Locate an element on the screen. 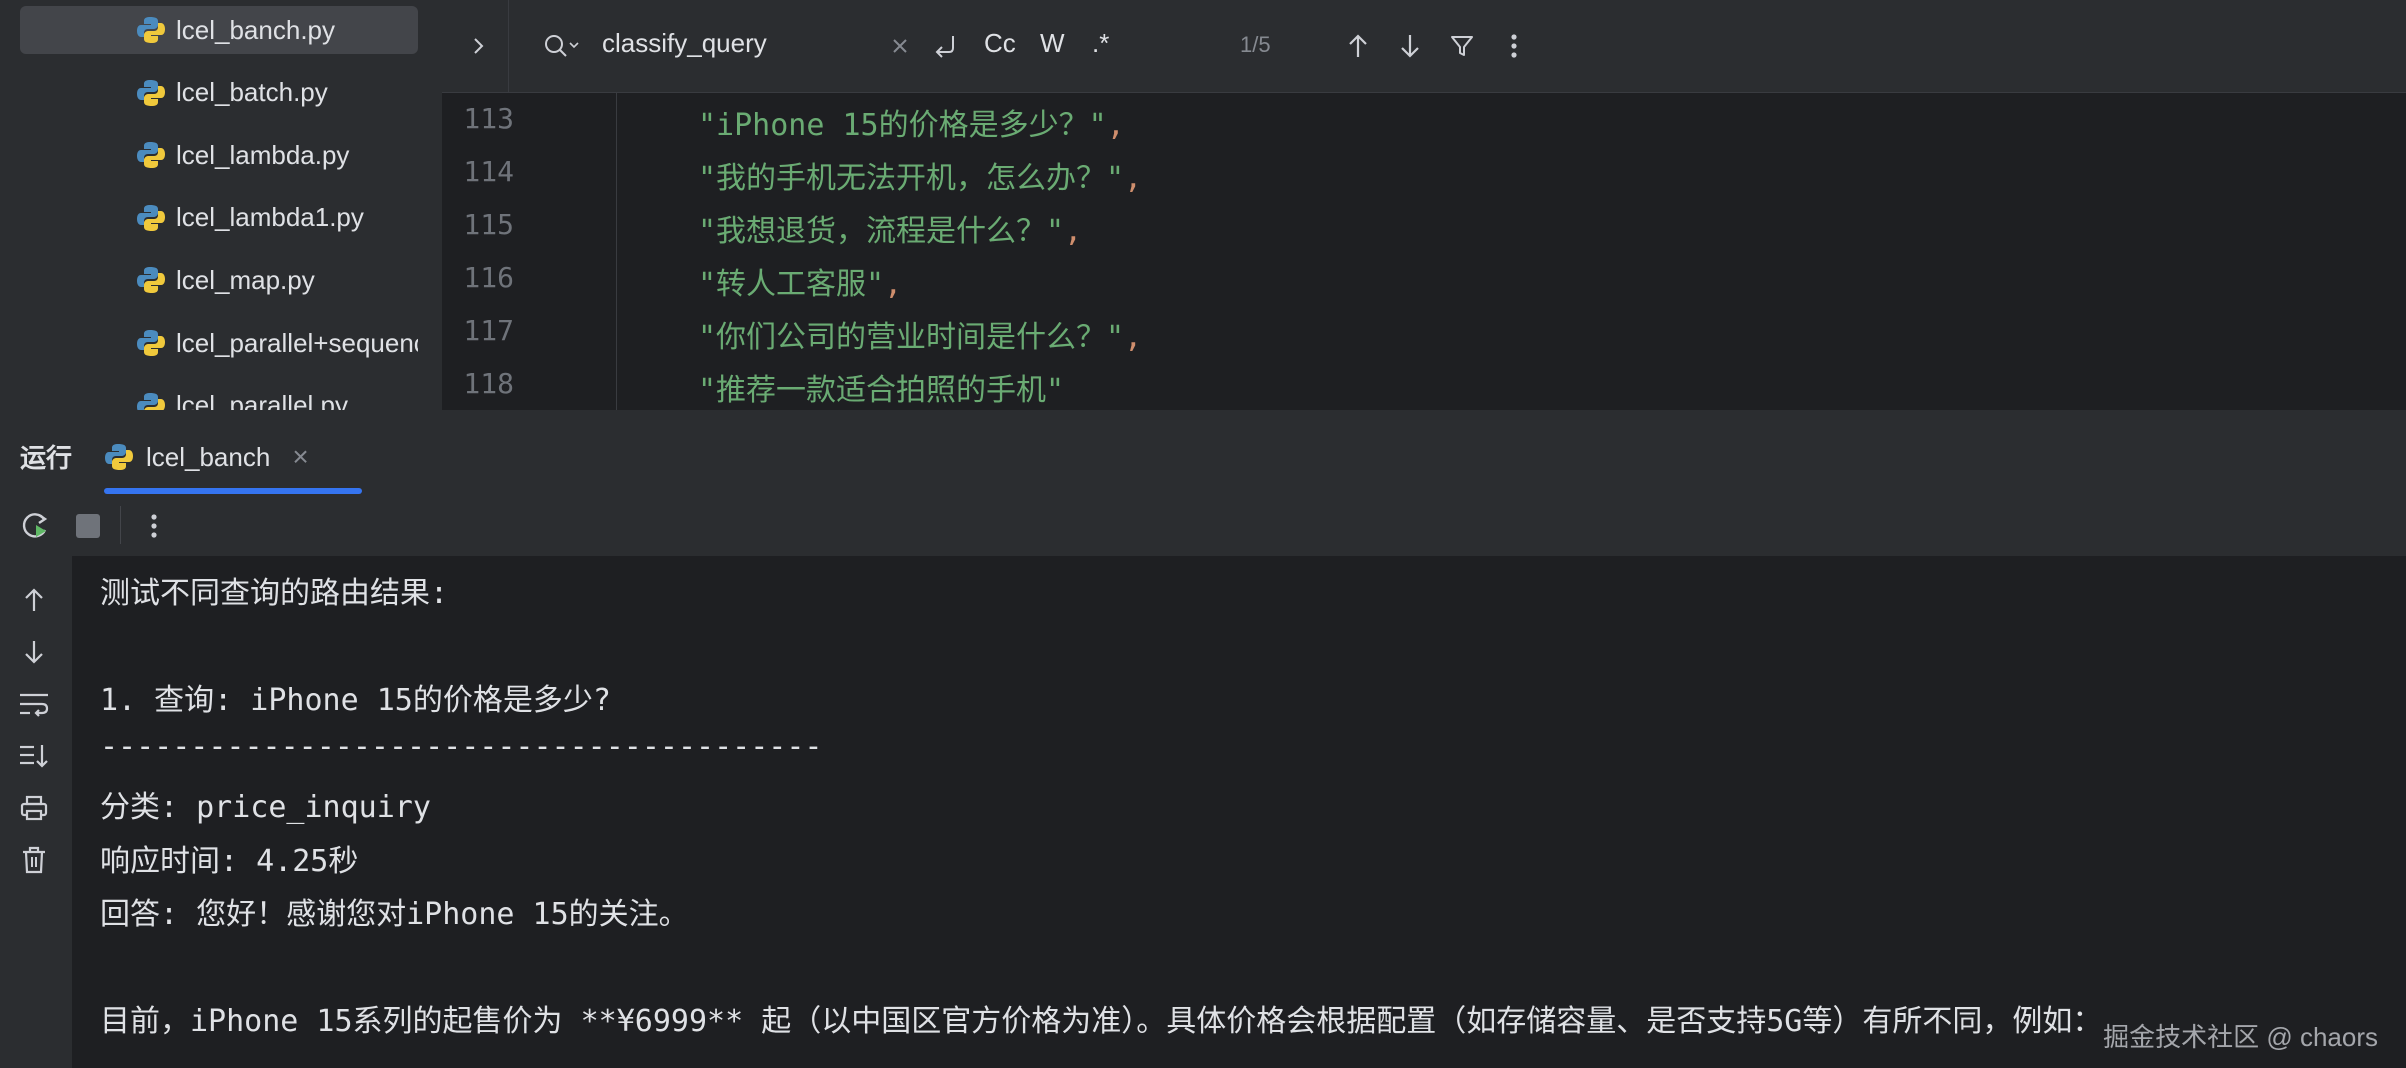  code-line: 113 "iPhone 15的价格是多少？", is located at coordinates (1424, 119).